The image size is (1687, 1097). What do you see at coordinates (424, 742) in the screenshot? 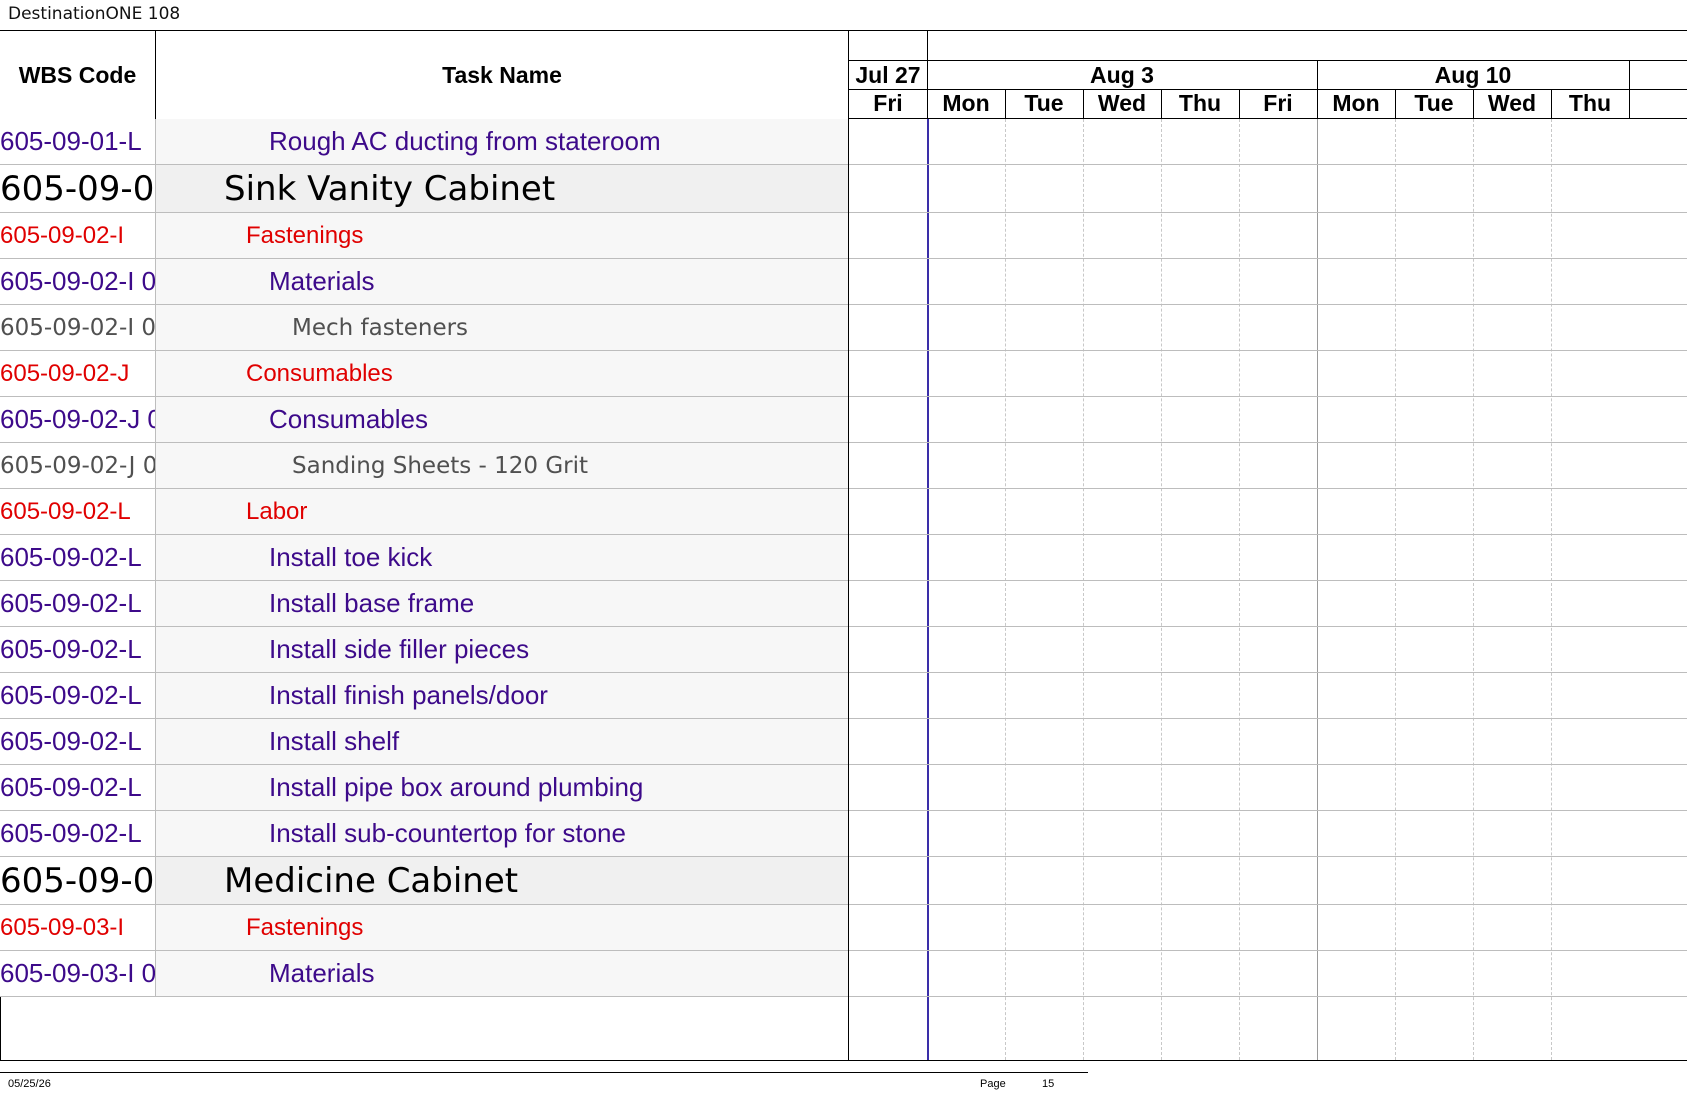
I see `table-row: 605-09-02-L Install shelf` at bounding box center [424, 742].